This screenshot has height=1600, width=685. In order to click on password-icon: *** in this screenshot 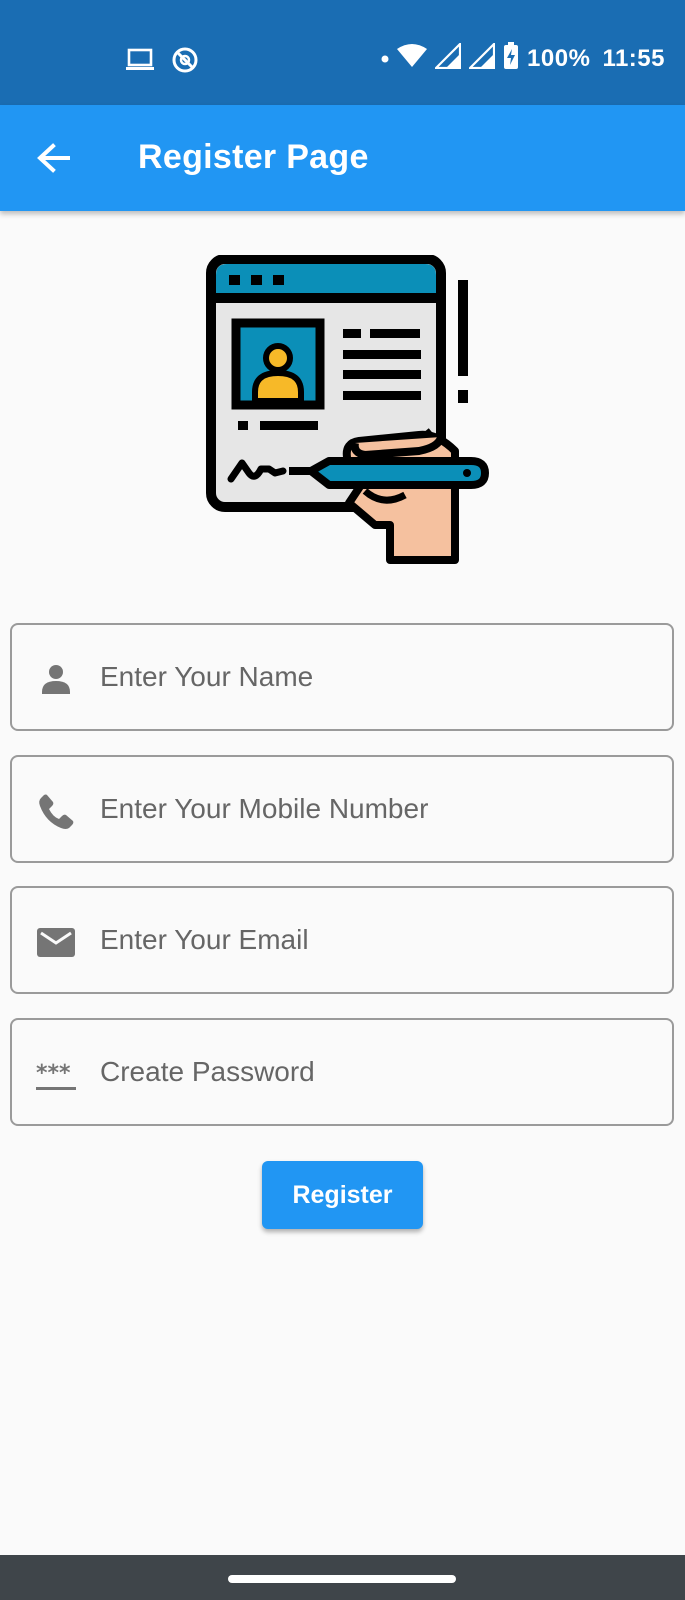, I will do `click(56, 1074)`.